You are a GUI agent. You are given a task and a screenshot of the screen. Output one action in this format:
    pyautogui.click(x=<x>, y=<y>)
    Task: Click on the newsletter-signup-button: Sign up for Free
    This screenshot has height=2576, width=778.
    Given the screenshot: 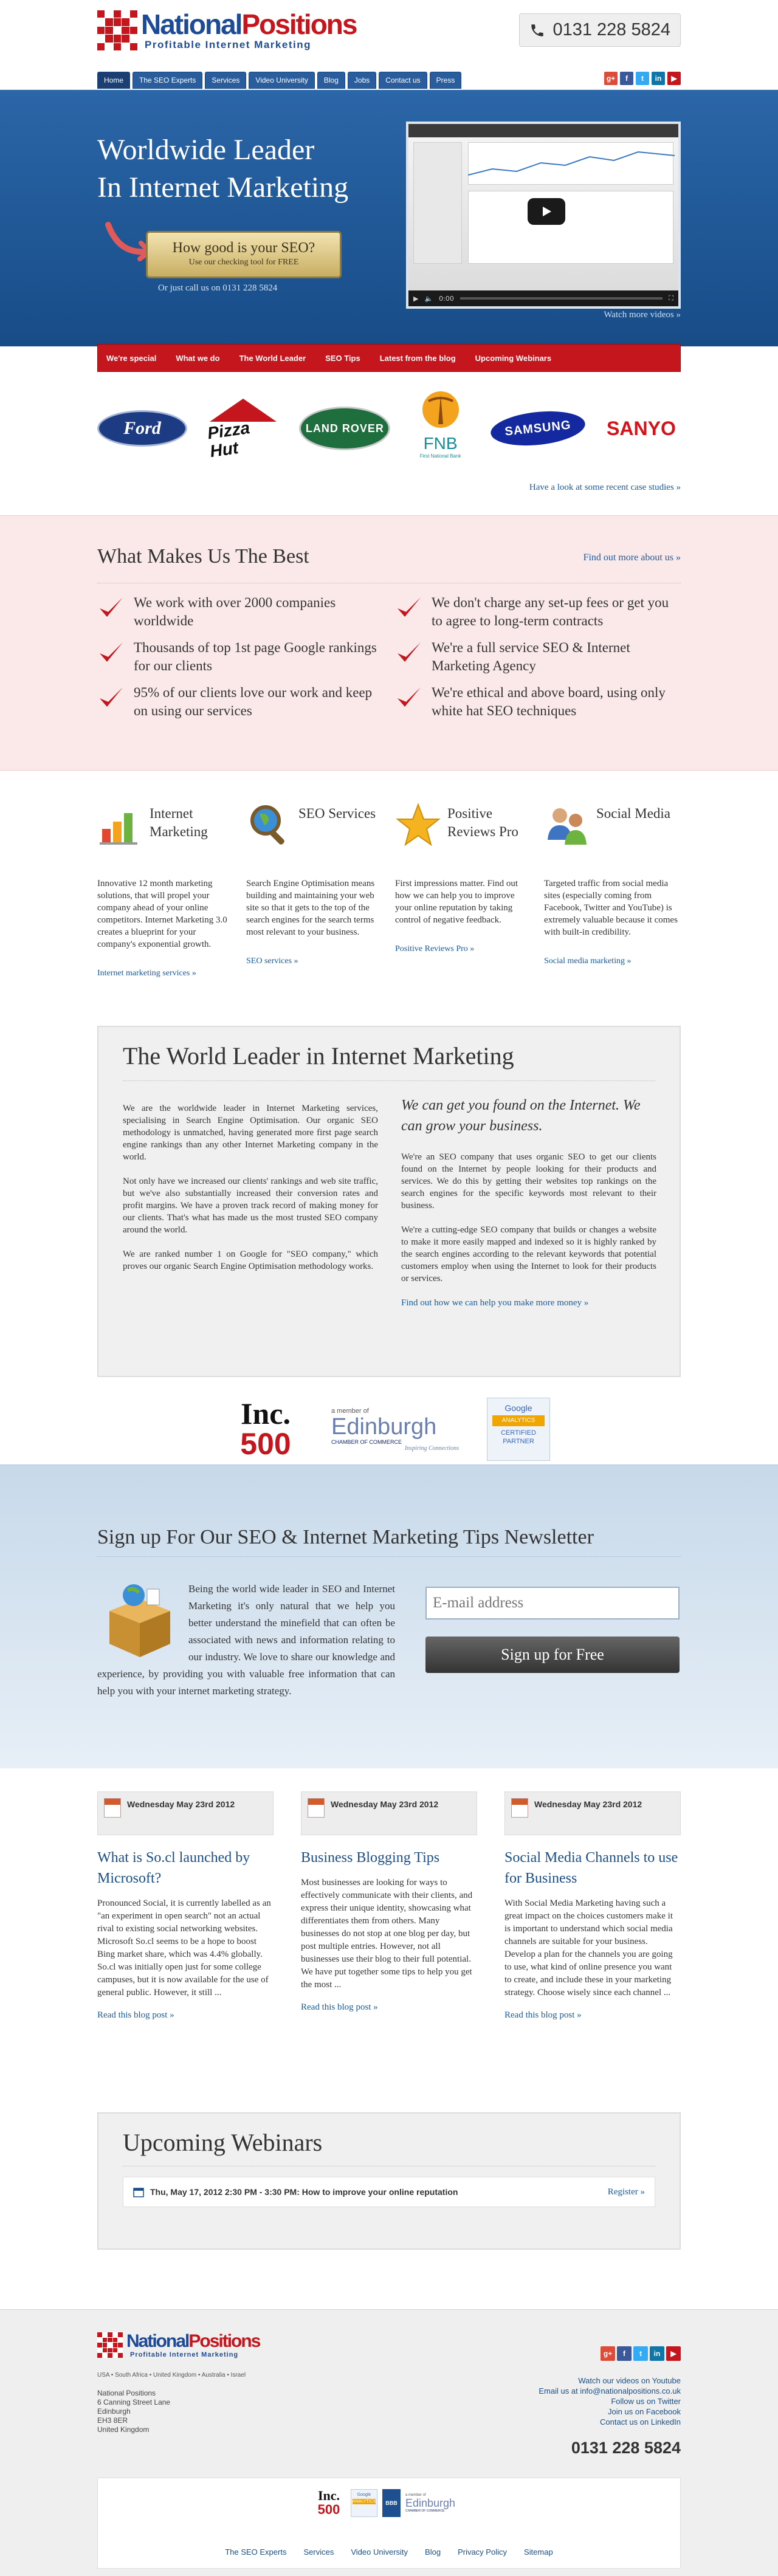 What is the action you would take?
    pyautogui.click(x=552, y=1655)
    